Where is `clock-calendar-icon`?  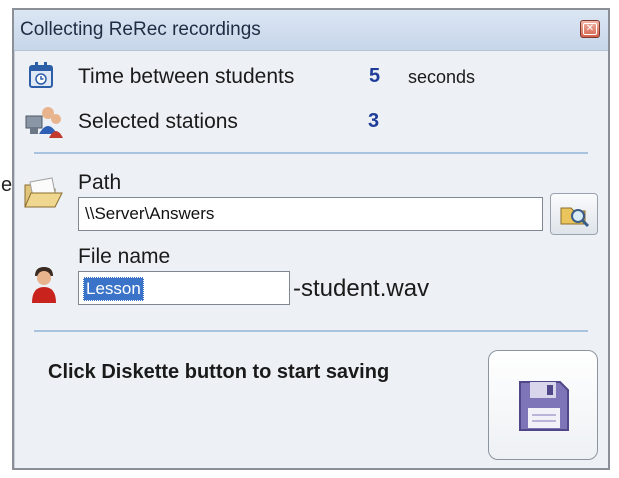
clock-calendar-icon is located at coordinates (41, 75).